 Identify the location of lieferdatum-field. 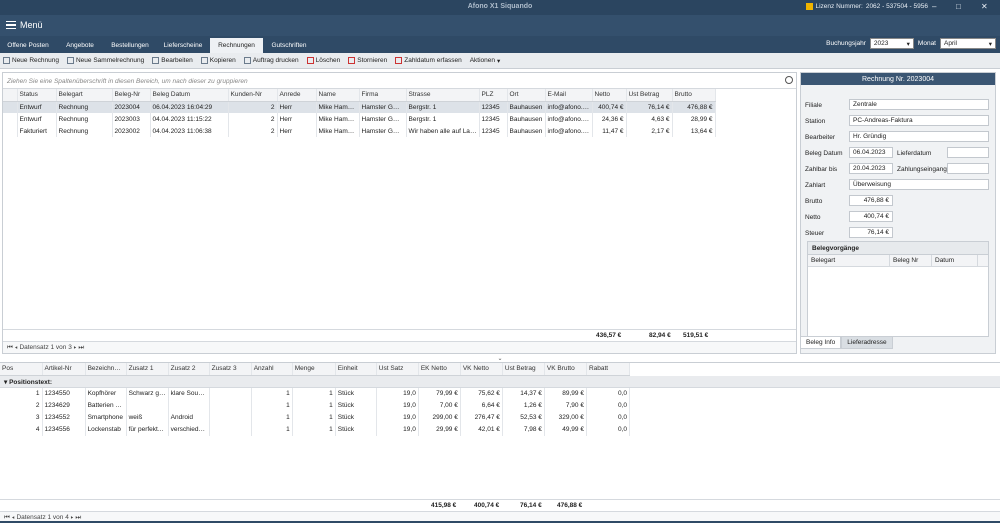
(968, 152).